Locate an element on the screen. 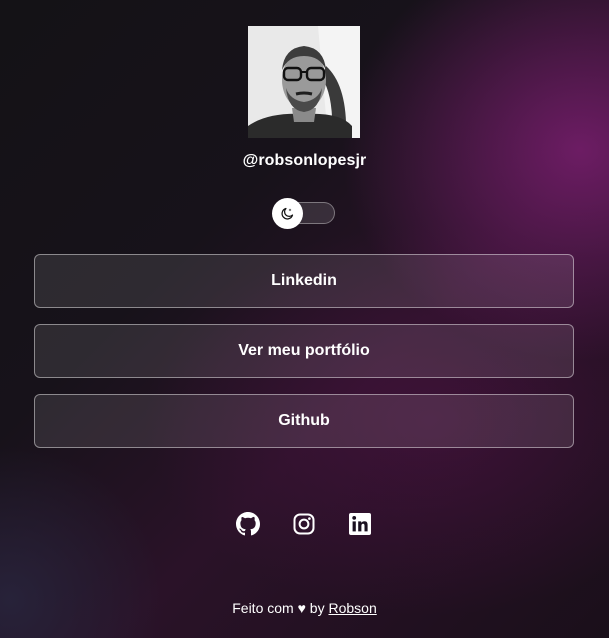 The image size is (609, 638). footer: Feito com ♥ by Robson is located at coordinates (304, 608).